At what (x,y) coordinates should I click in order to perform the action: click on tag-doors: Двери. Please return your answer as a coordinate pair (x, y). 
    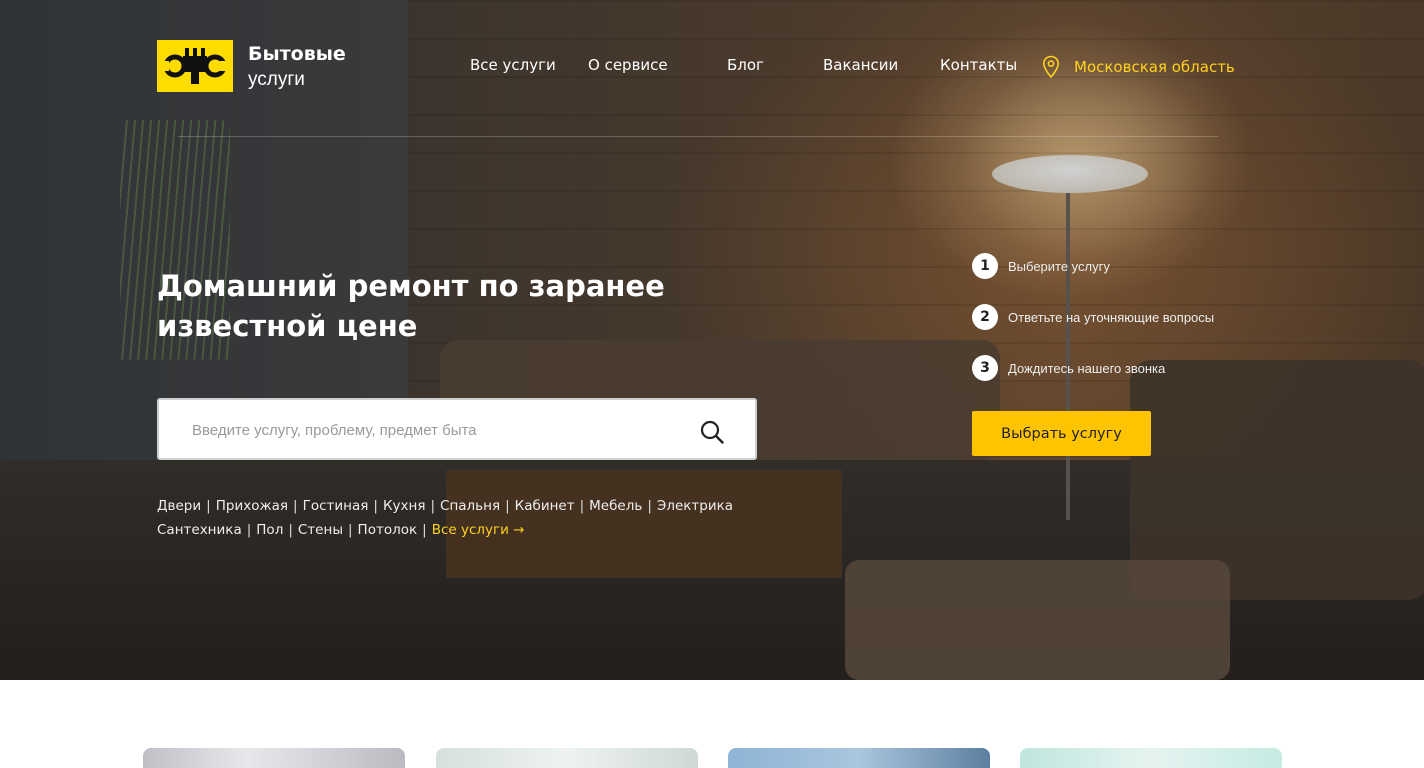
    Looking at the image, I should click on (179, 506).